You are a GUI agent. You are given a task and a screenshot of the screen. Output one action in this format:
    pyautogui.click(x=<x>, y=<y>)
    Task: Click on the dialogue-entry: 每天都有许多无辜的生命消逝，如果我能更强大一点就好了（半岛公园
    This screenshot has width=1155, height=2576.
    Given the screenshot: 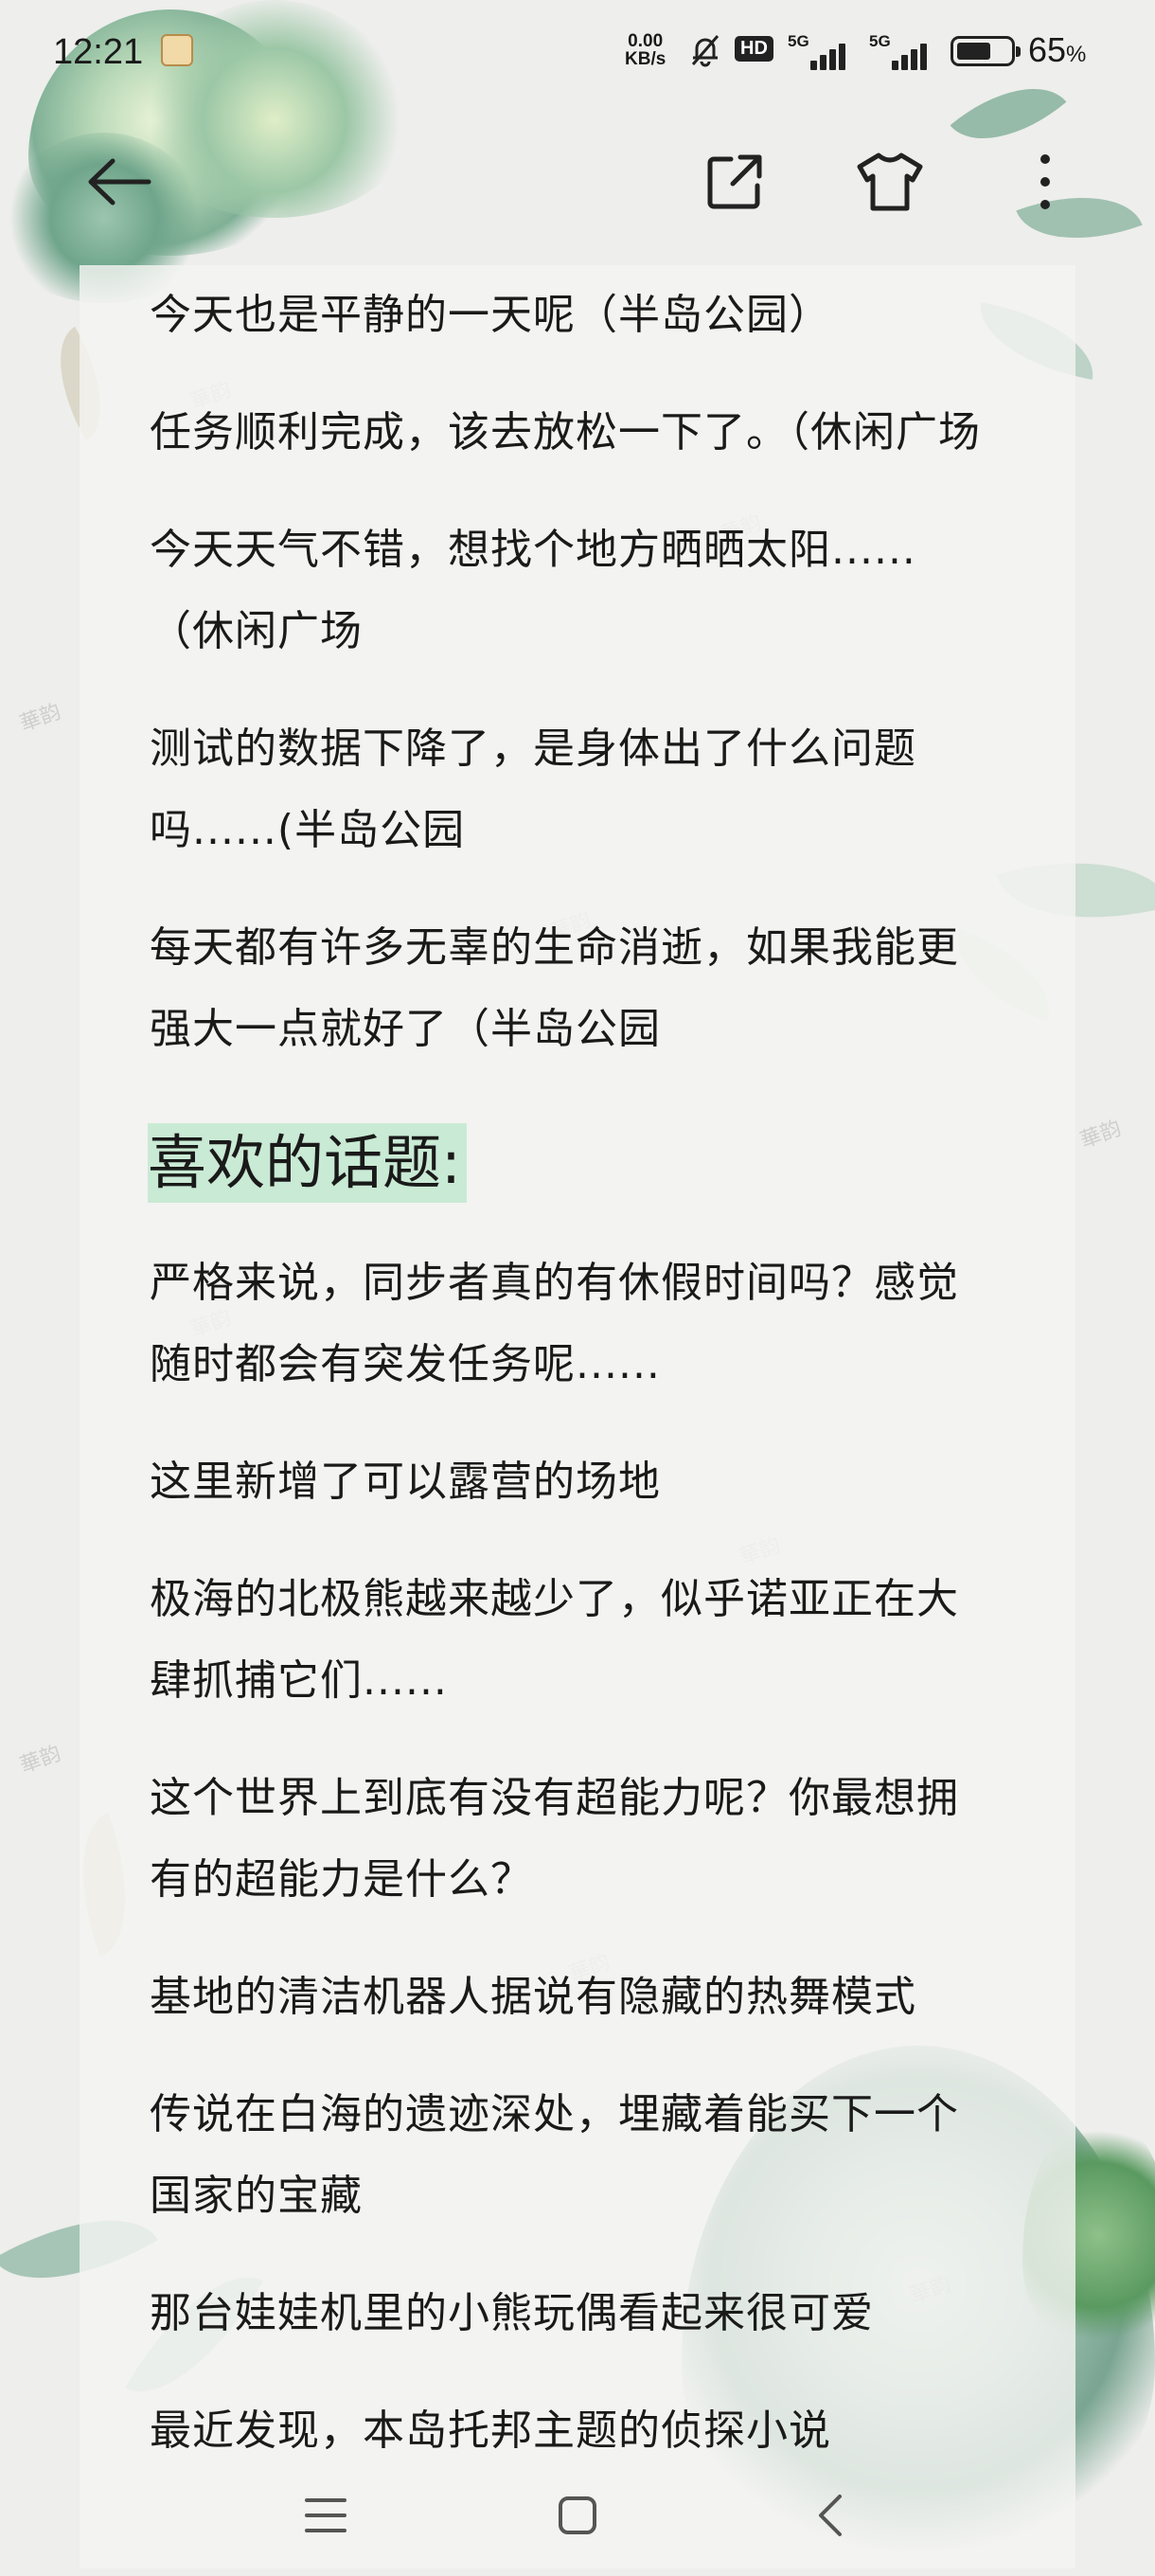 What is the action you would take?
    pyautogui.click(x=554, y=988)
    